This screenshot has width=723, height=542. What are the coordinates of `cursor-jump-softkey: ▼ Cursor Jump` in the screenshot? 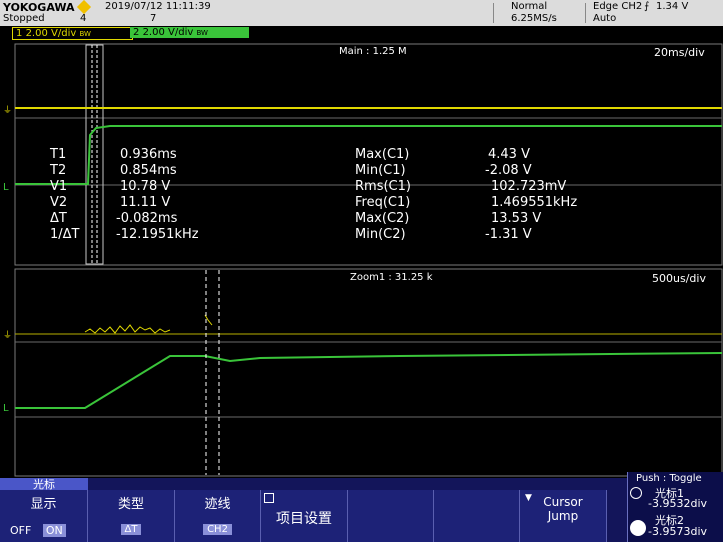 It's located at (563, 516).